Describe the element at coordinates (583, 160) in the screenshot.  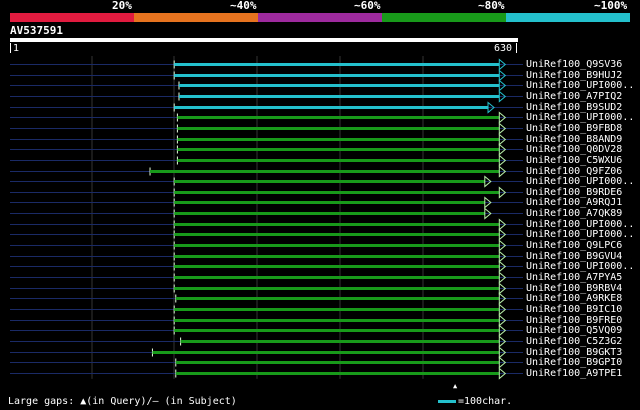
I see `hit-label: UniRef100_C5WXU6` at that location.